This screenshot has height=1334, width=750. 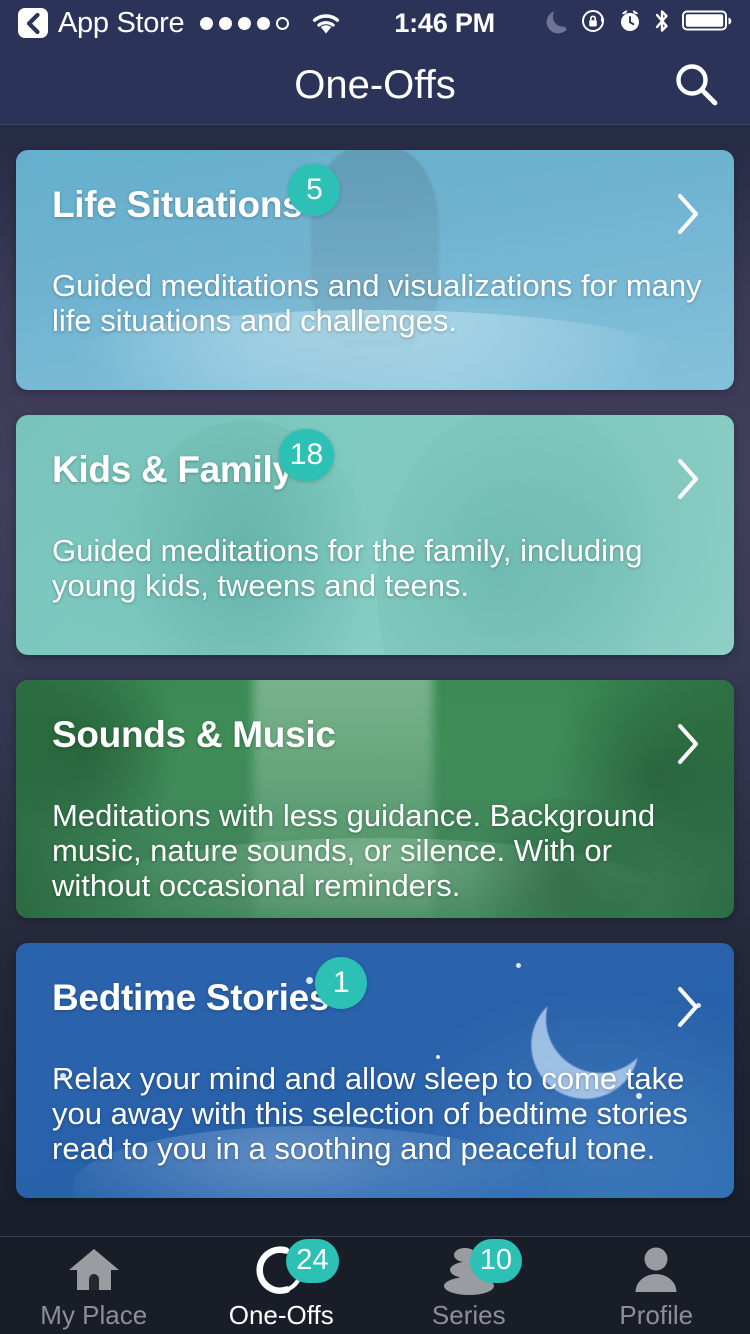 What do you see at coordinates (94, 1270) in the screenshot?
I see `home-icon` at bounding box center [94, 1270].